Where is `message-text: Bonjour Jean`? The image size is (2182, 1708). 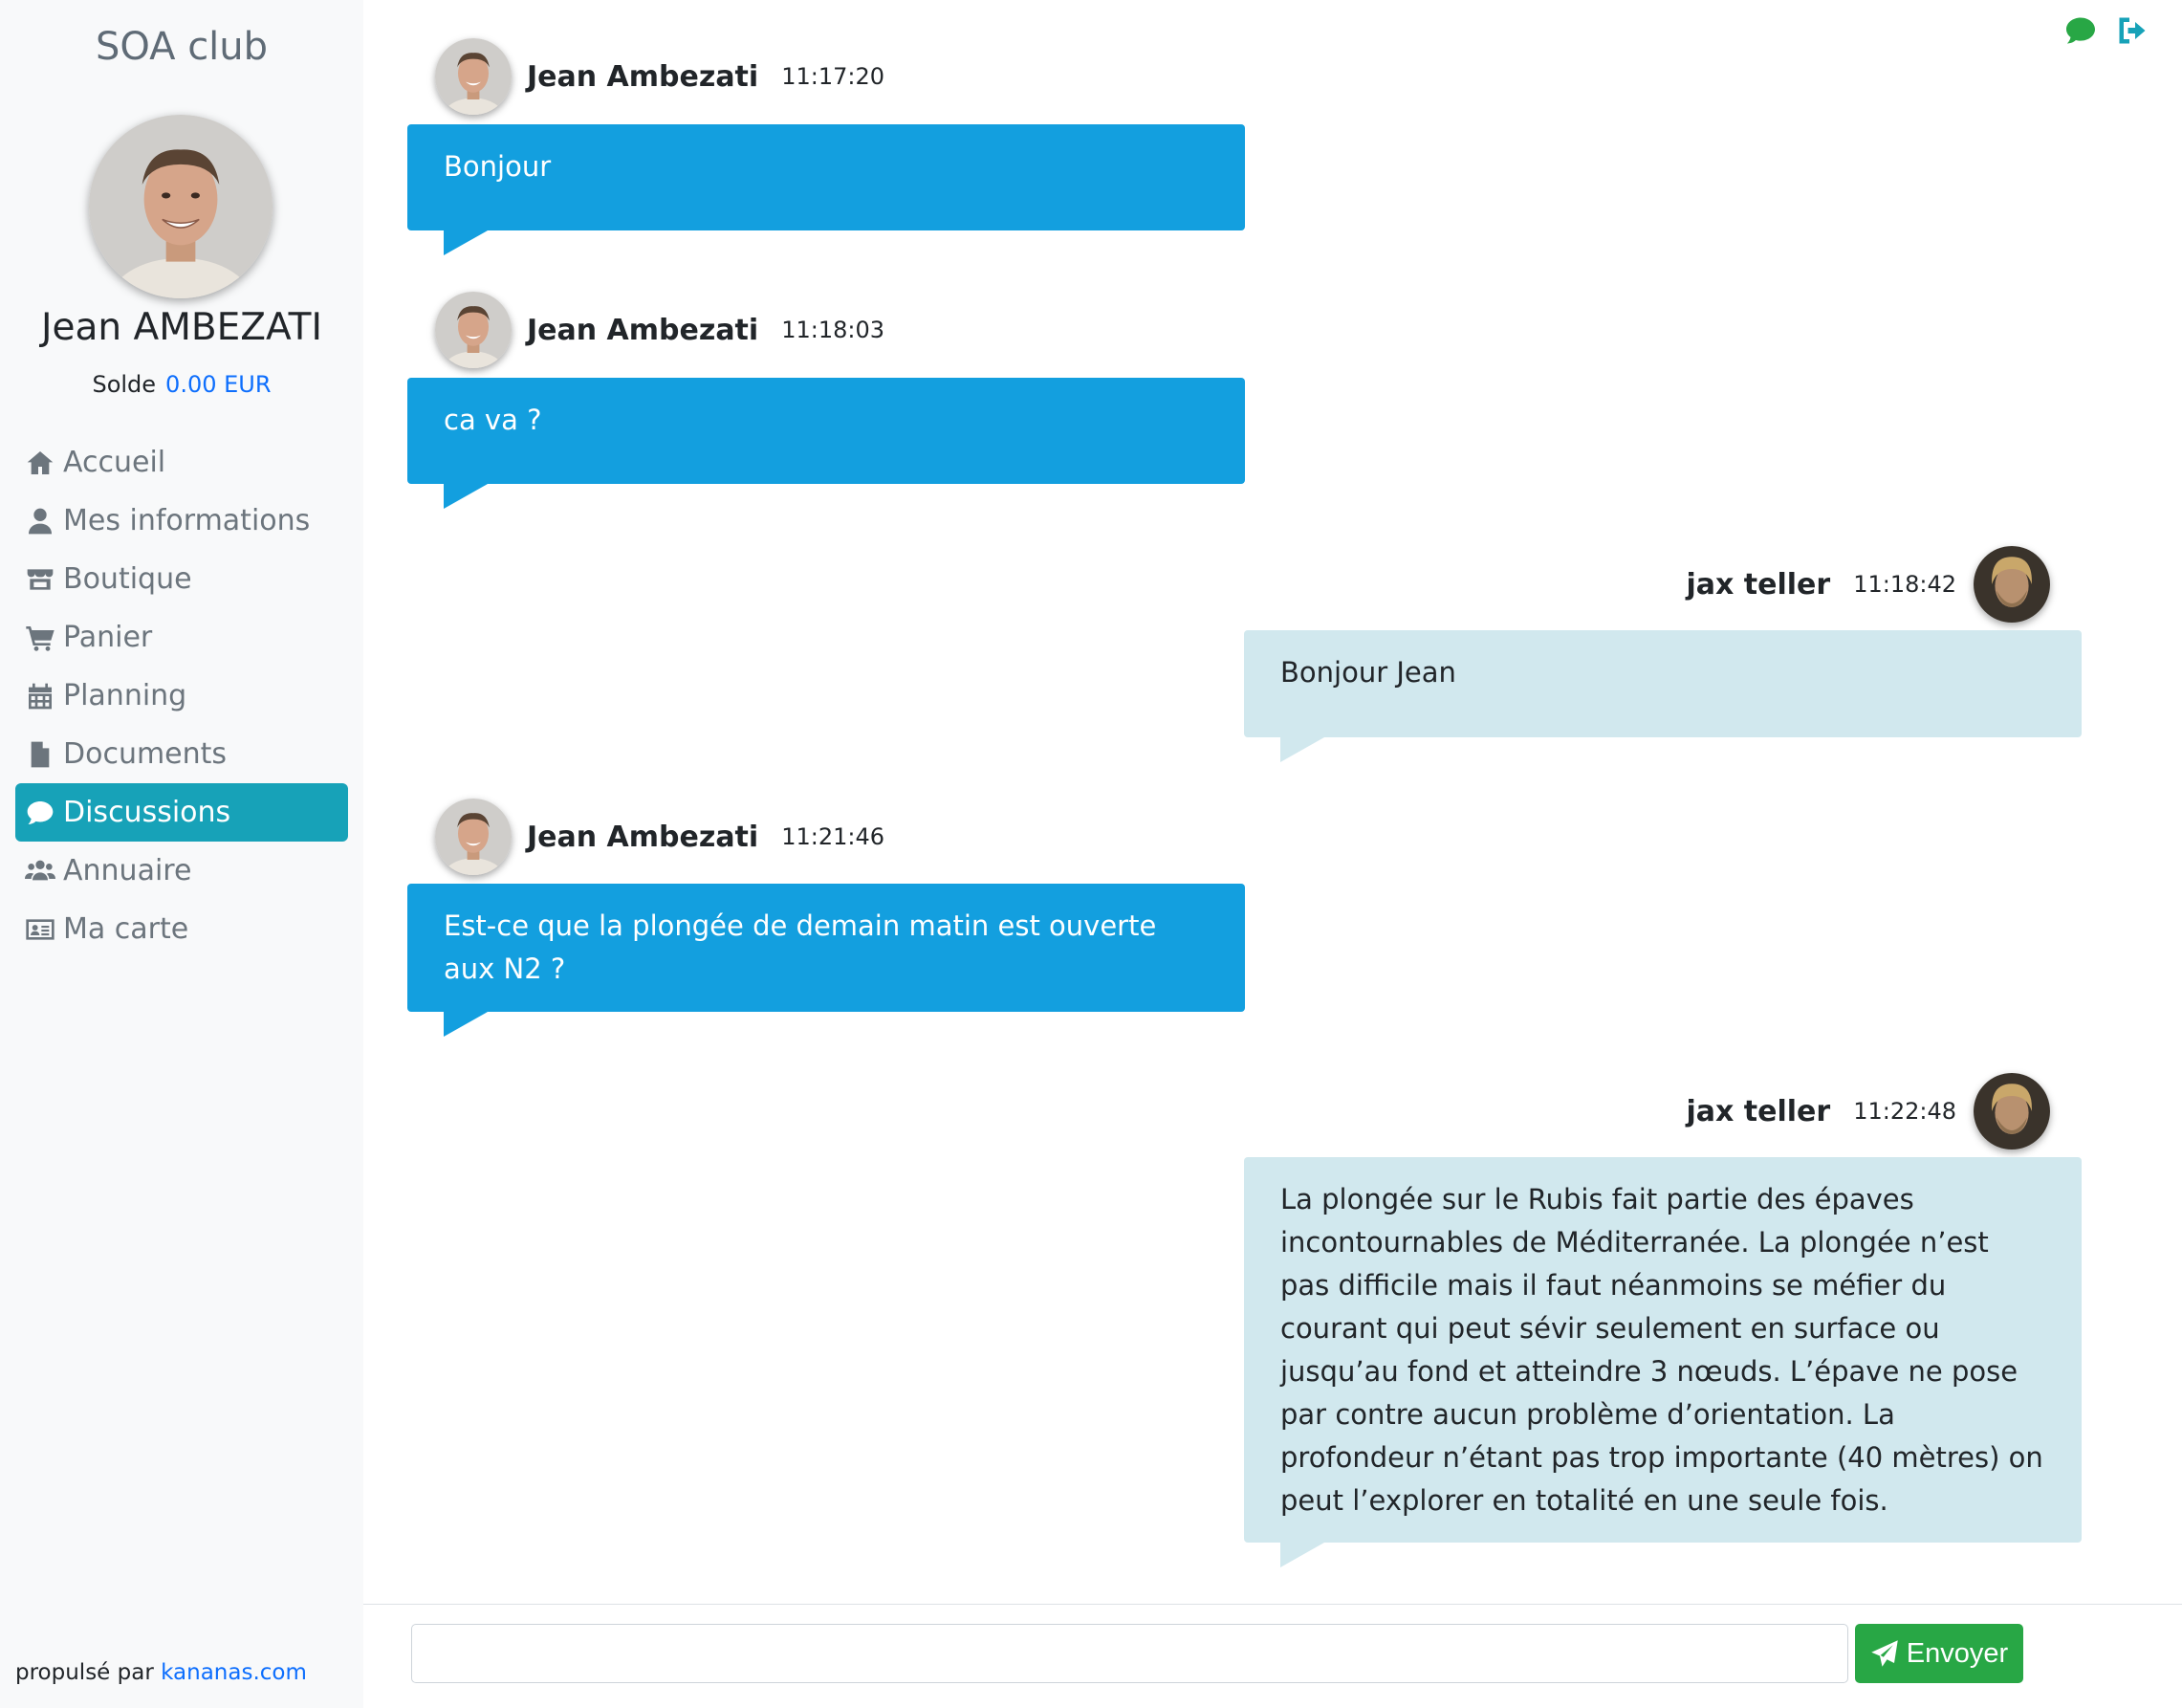
message-text: Bonjour Jean is located at coordinates (1368, 672).